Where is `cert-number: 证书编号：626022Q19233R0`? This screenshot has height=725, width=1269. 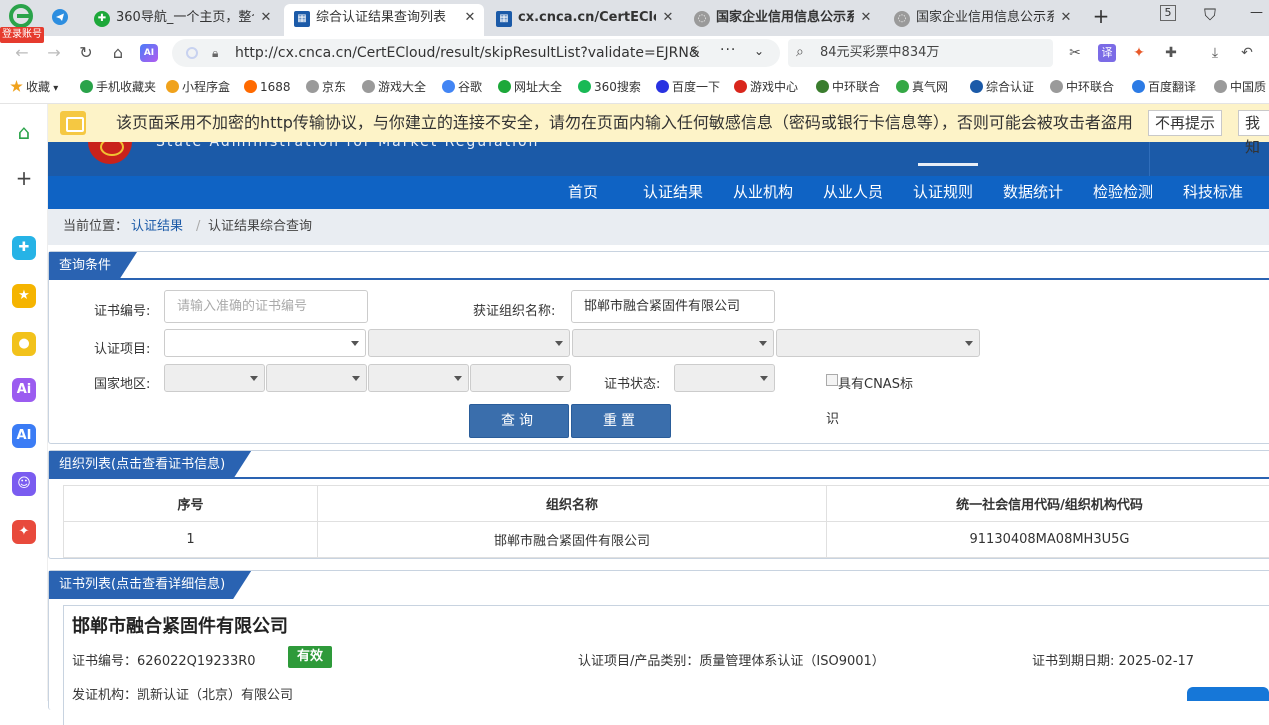 cert-number: 证书编号：626022Q19233R0 is located at coordinates (164, 659).